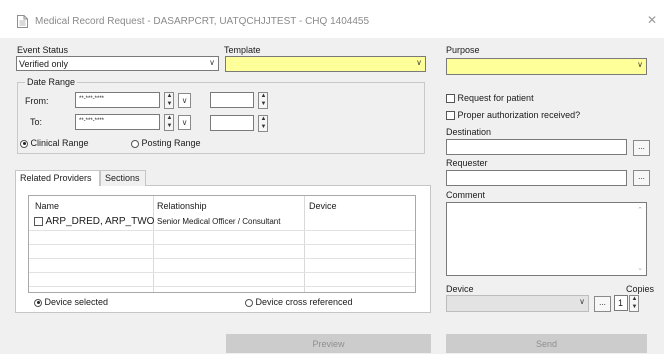 This screenshot has height=354, width=664. What do you see at coordinates (495, 98) in the screenshot?
I see `request-for-patient-label: Request for patient` at bounding box center [495, 98].